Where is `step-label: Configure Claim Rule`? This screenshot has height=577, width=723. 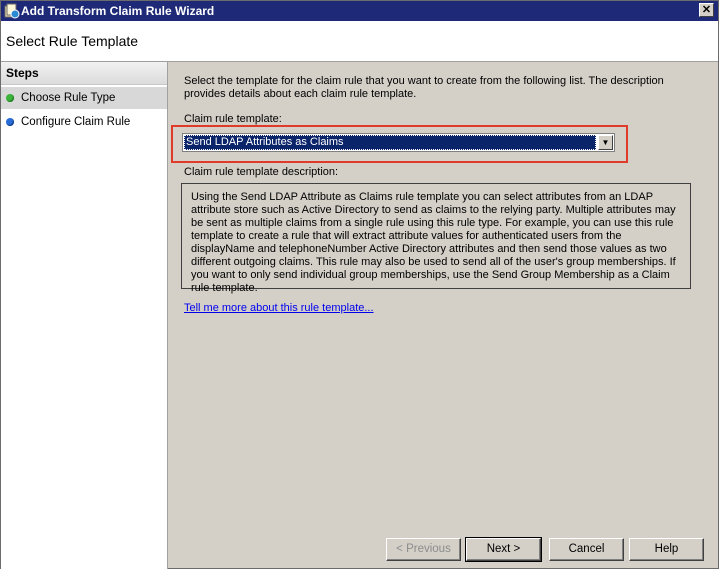 step-label: Configure Claim Rule is located at coordinates (76, 122).